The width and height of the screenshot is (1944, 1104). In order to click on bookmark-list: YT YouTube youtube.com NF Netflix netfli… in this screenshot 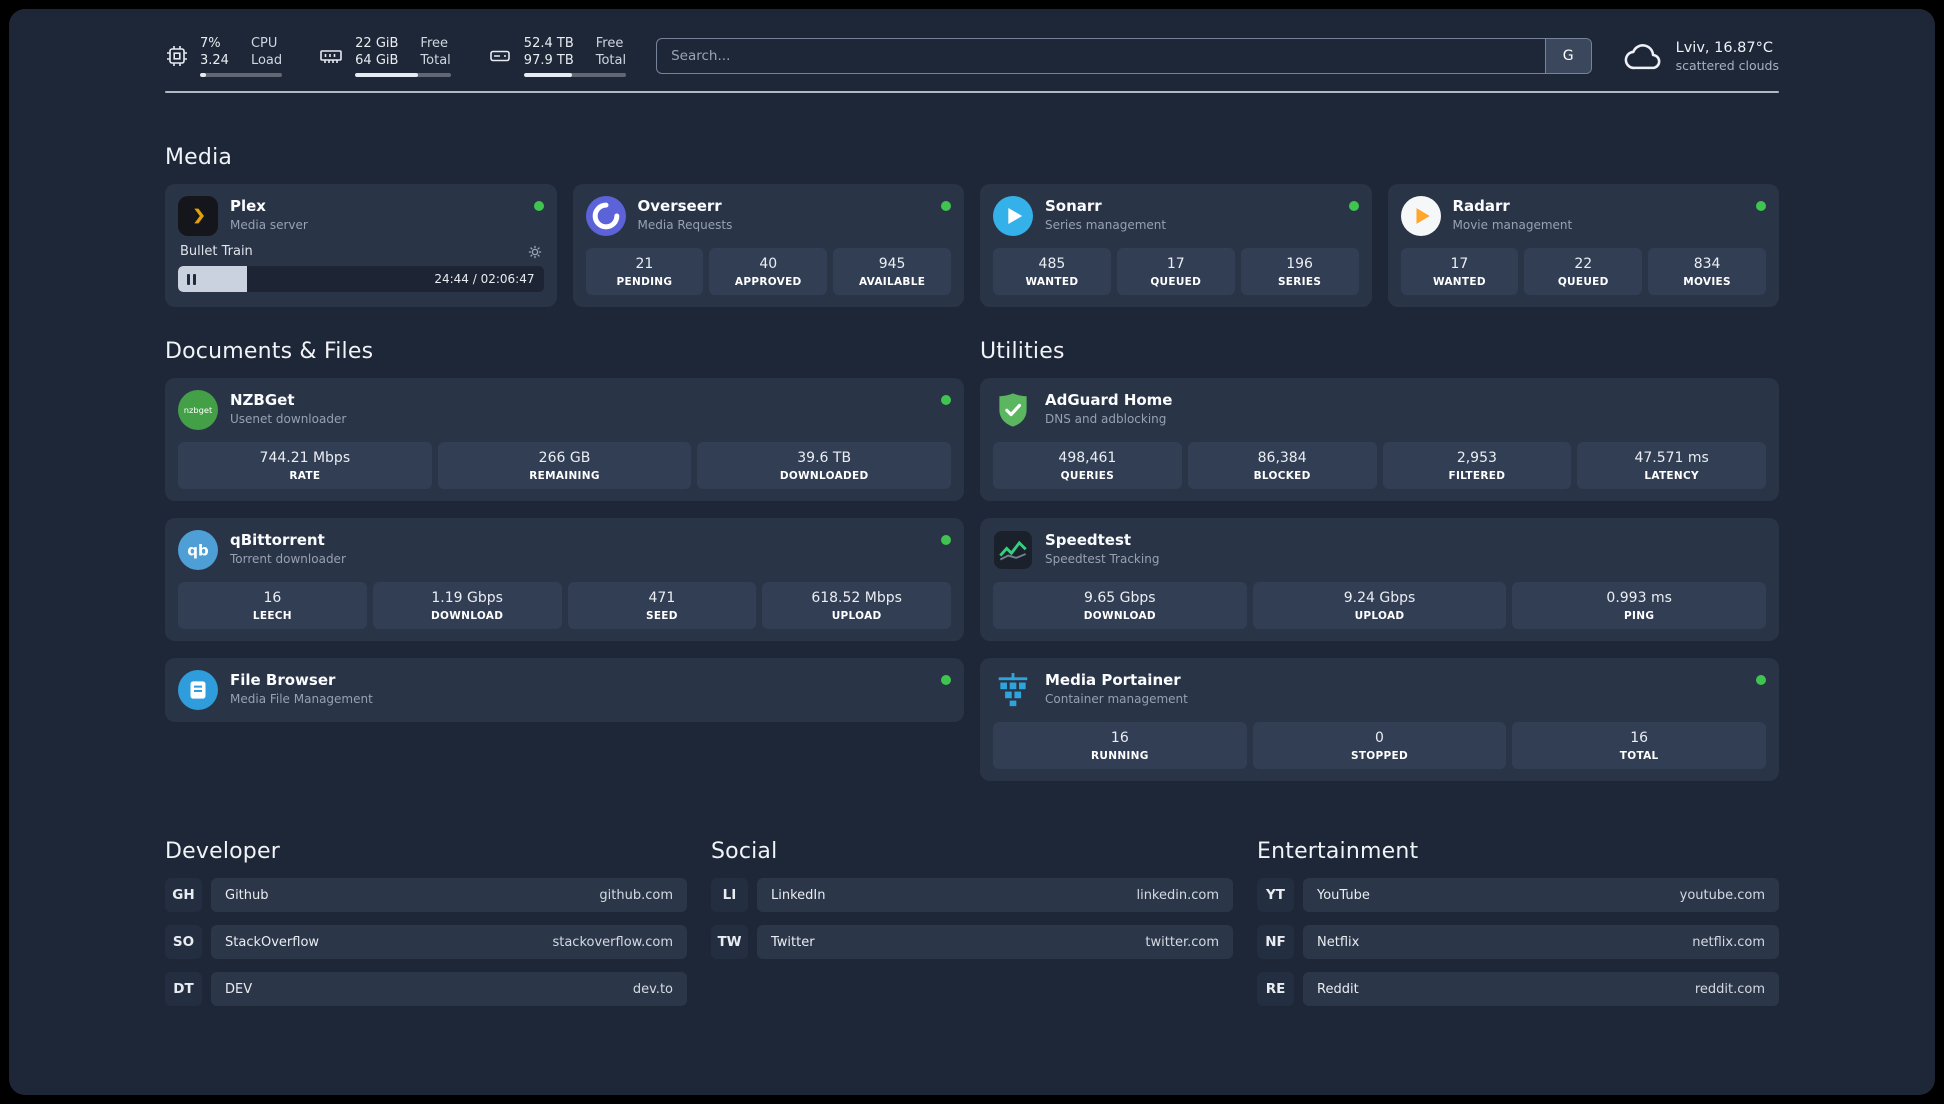, I will do `click(1518, 942)`.